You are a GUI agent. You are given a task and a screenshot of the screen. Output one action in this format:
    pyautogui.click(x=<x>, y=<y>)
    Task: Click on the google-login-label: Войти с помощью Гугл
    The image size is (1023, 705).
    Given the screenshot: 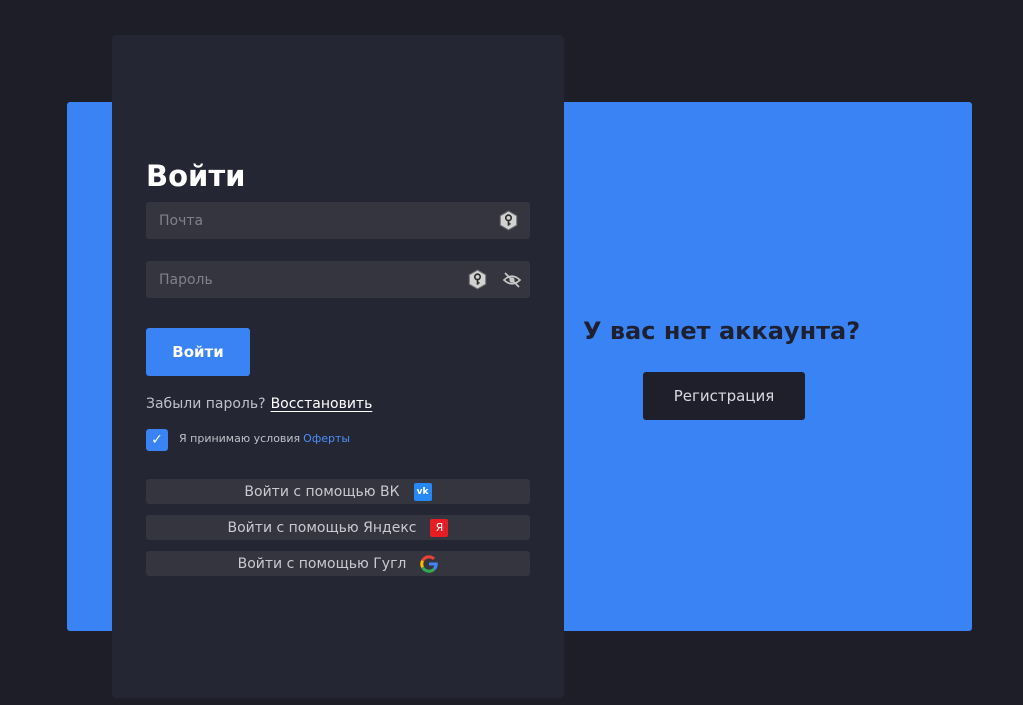 What is the action you would take?
    pyautogui.click(x=322, y=563)
    